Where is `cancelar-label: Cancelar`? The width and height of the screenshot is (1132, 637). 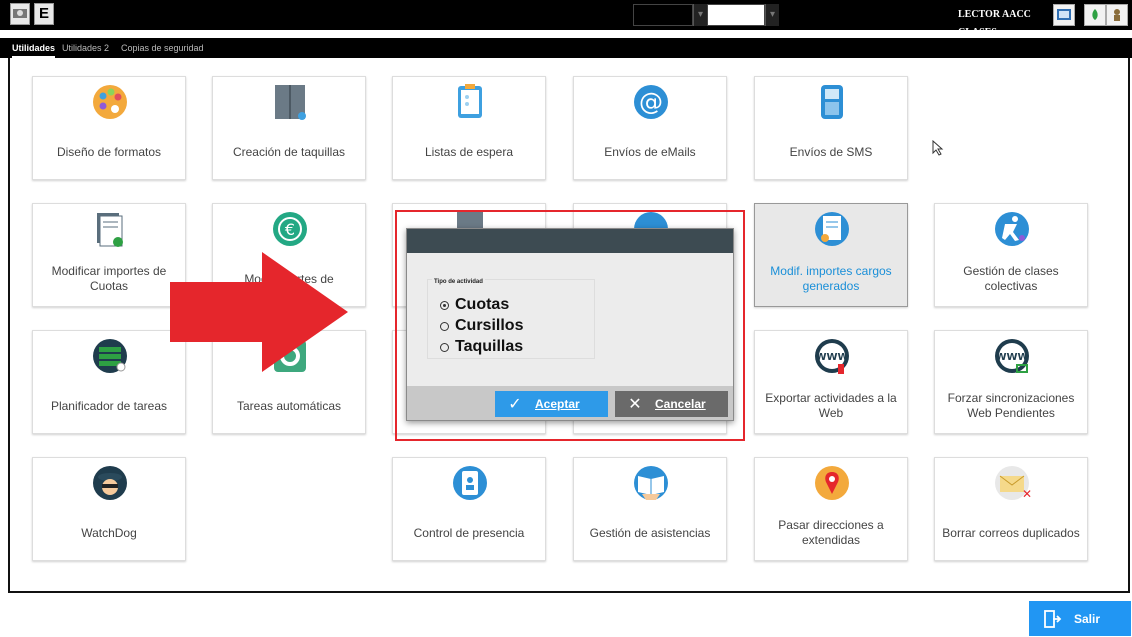 cancelar-label: Cancelar is located at coordinates (680, 404).